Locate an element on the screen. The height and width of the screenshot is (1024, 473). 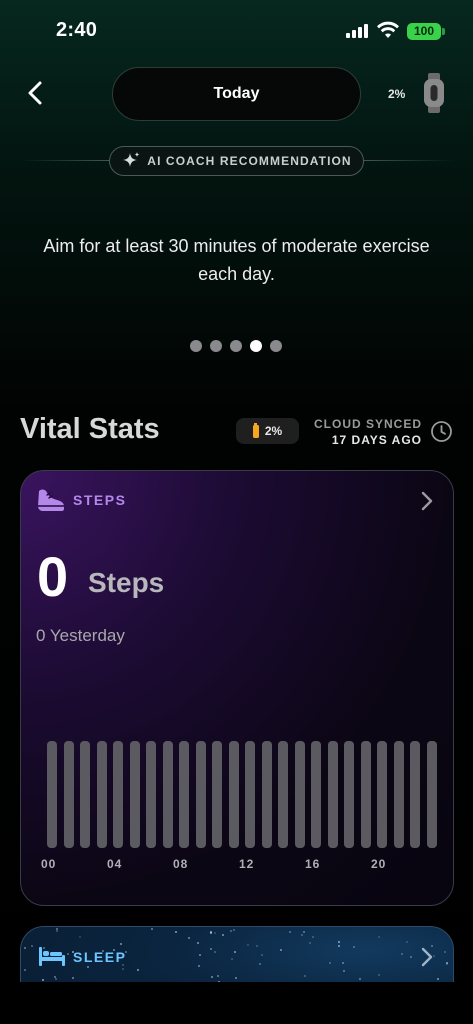
divider-left is located at coordinates (66, 160).